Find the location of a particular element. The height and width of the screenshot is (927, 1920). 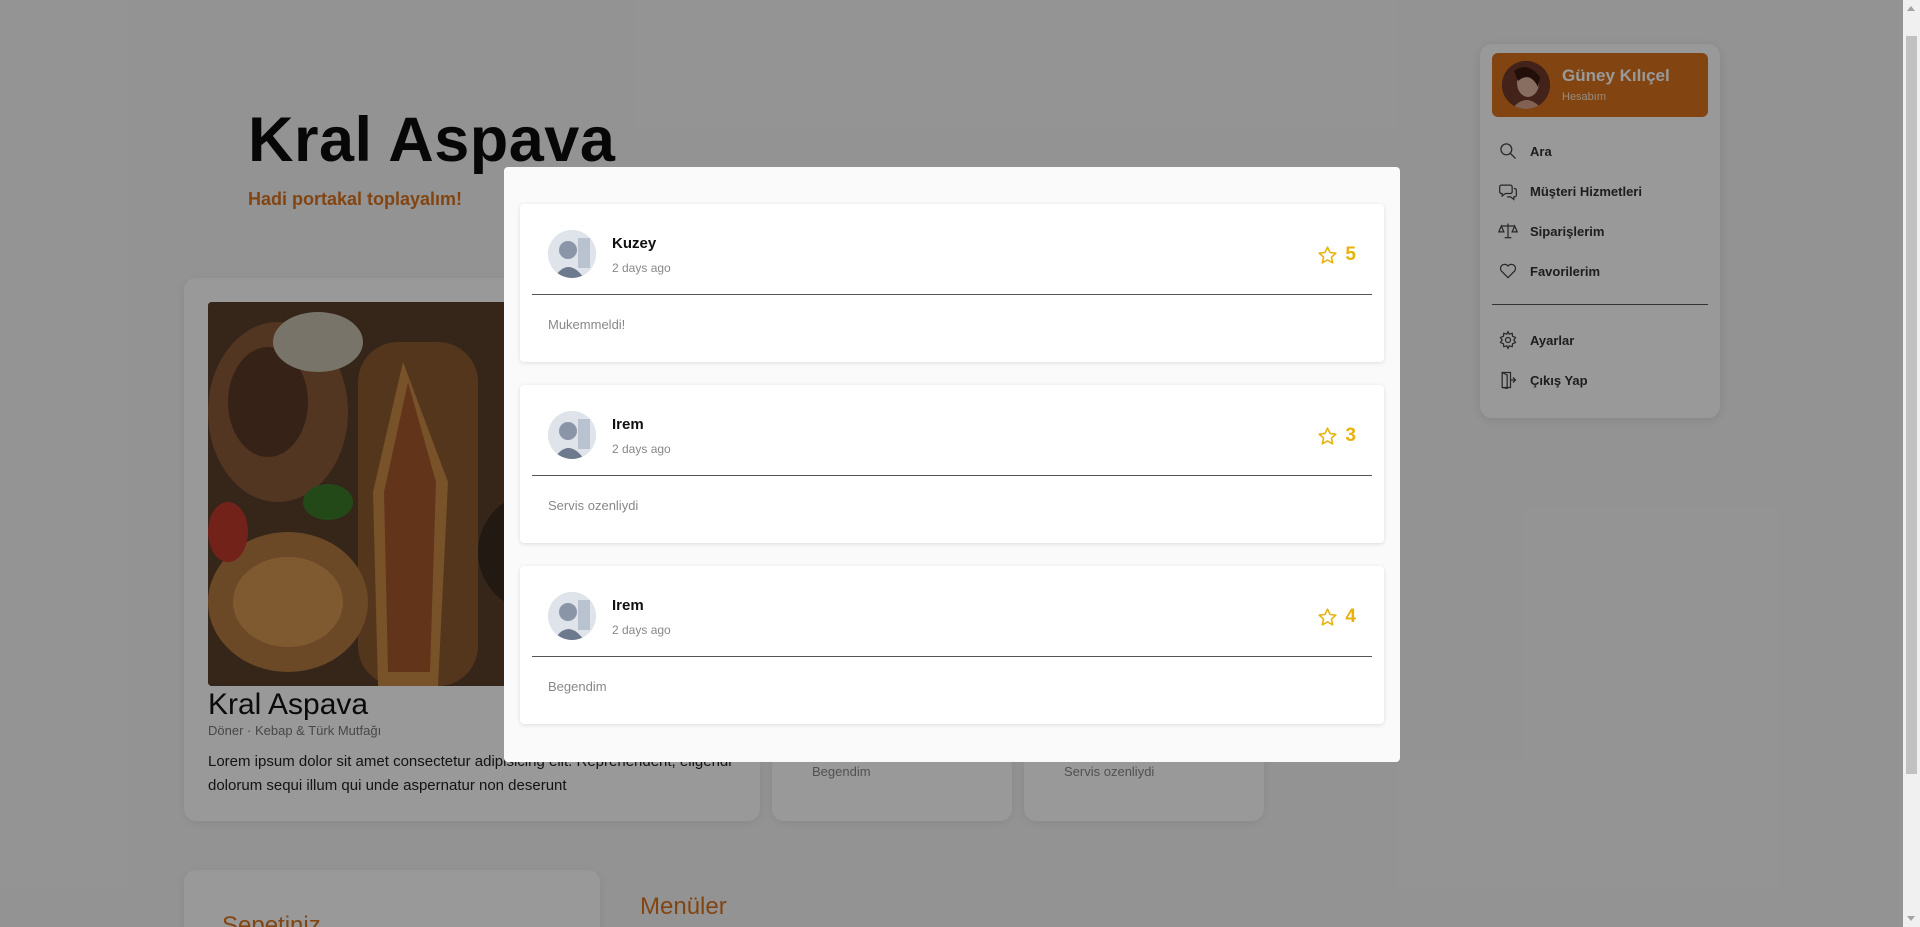

review-card: Irem 2 days ago 3 Servis ozenliydi is located at coordinates (952, 464).